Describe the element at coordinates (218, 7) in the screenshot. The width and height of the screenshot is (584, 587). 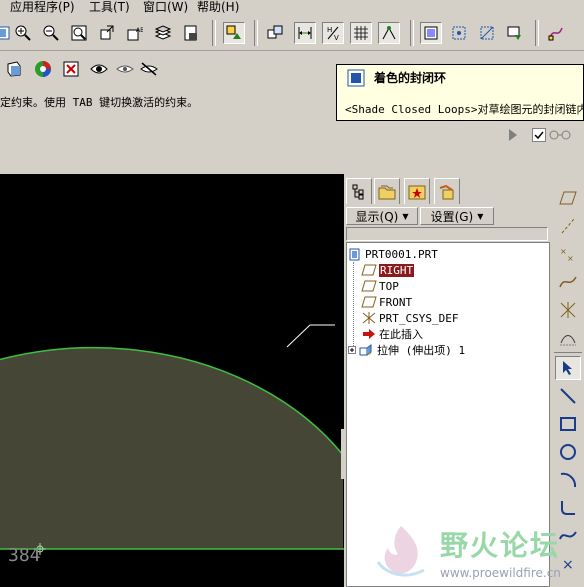
I see `menu-help: 帮助(H)` at that location.